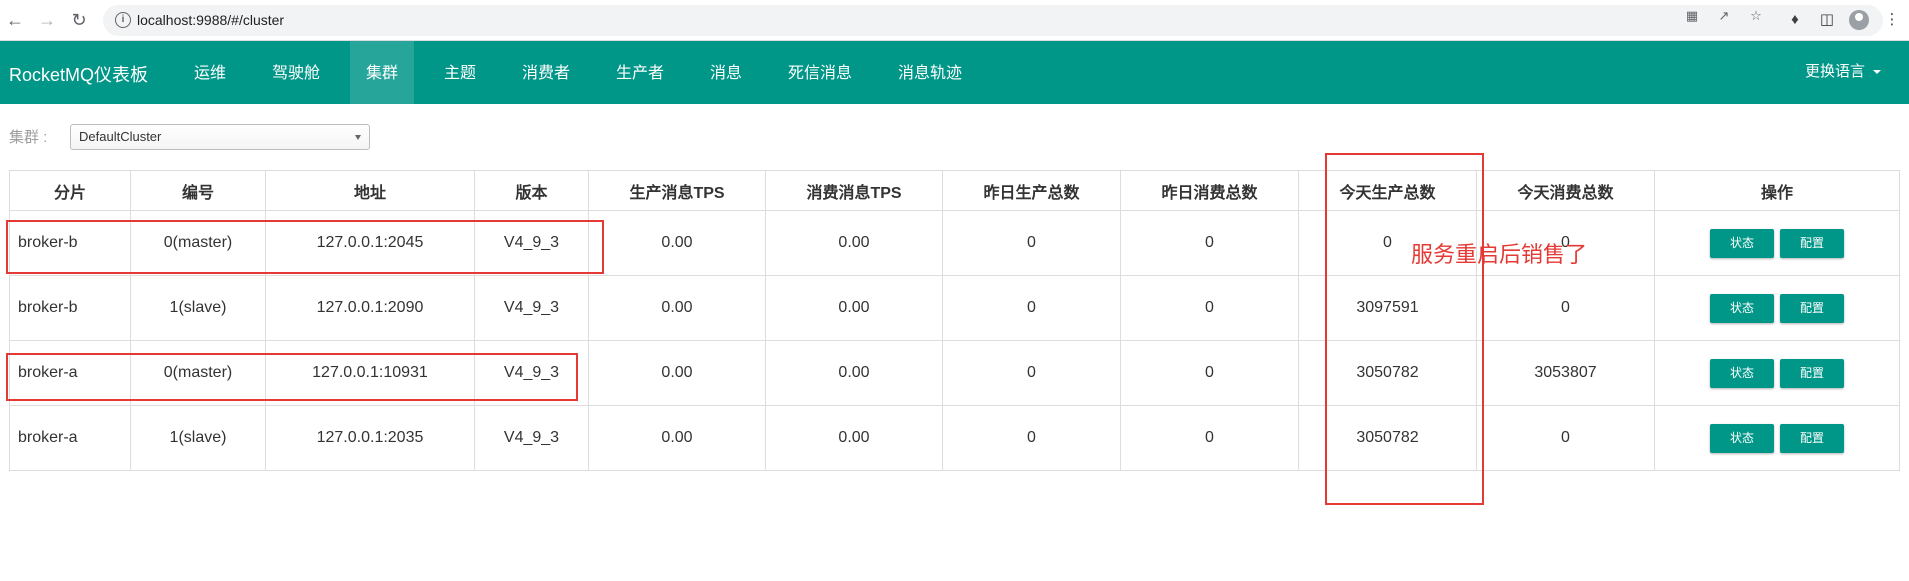  Describe the element at coordinates (358, 137) in the screenshot. I see `chevron-down-icon` at that location.